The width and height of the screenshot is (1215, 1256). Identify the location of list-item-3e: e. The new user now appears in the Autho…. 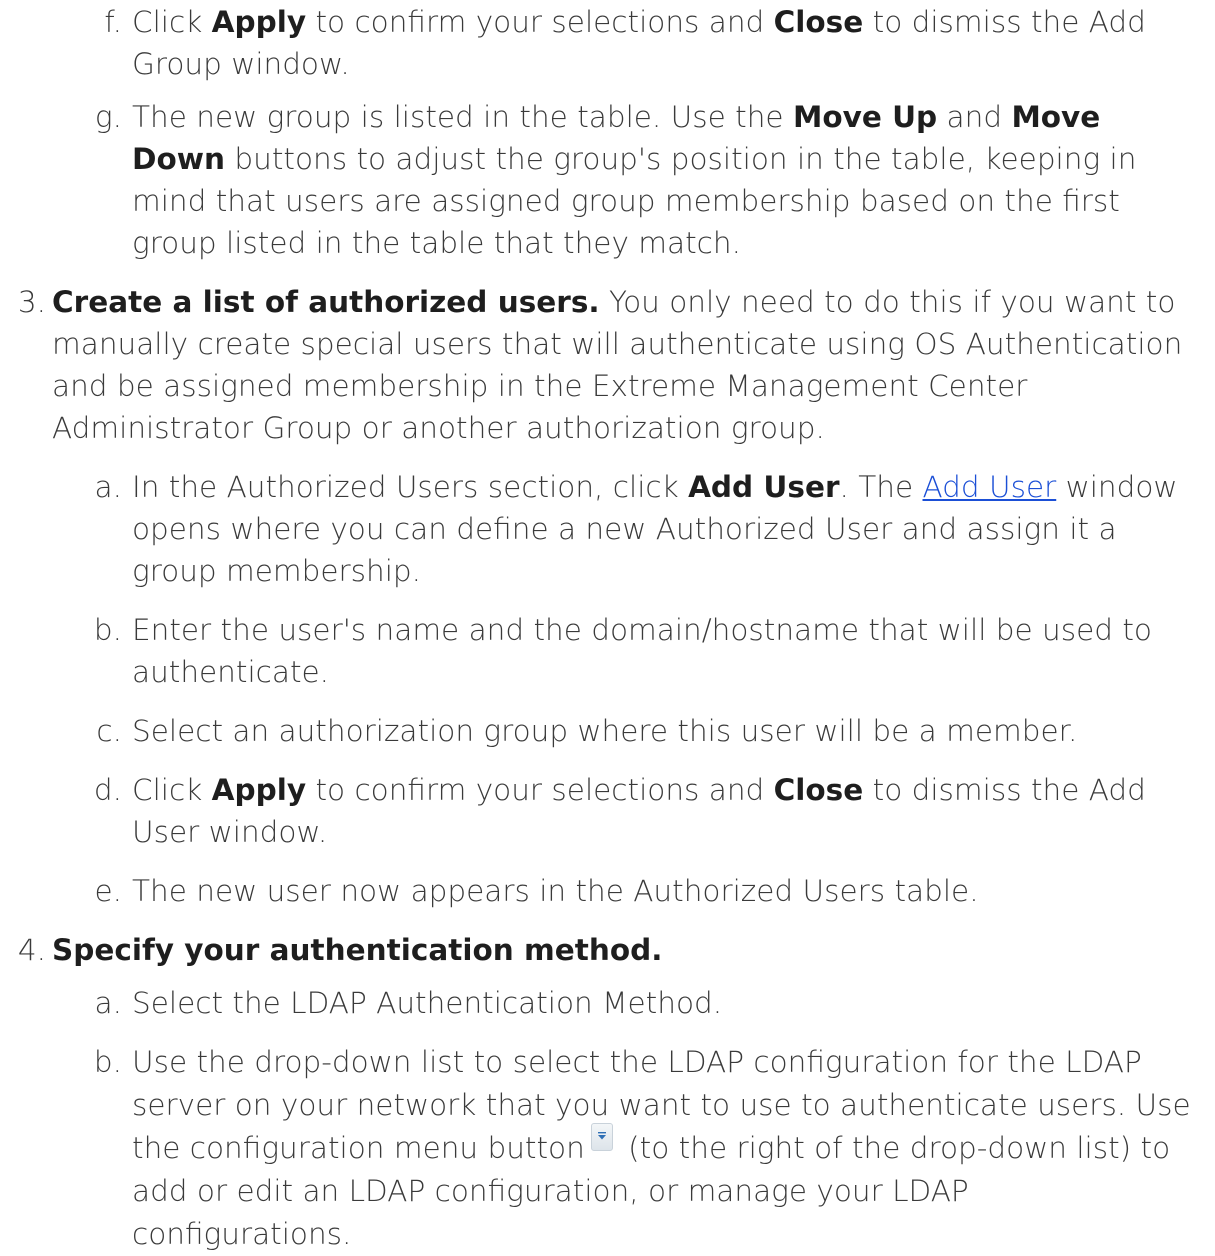
(597, 891).